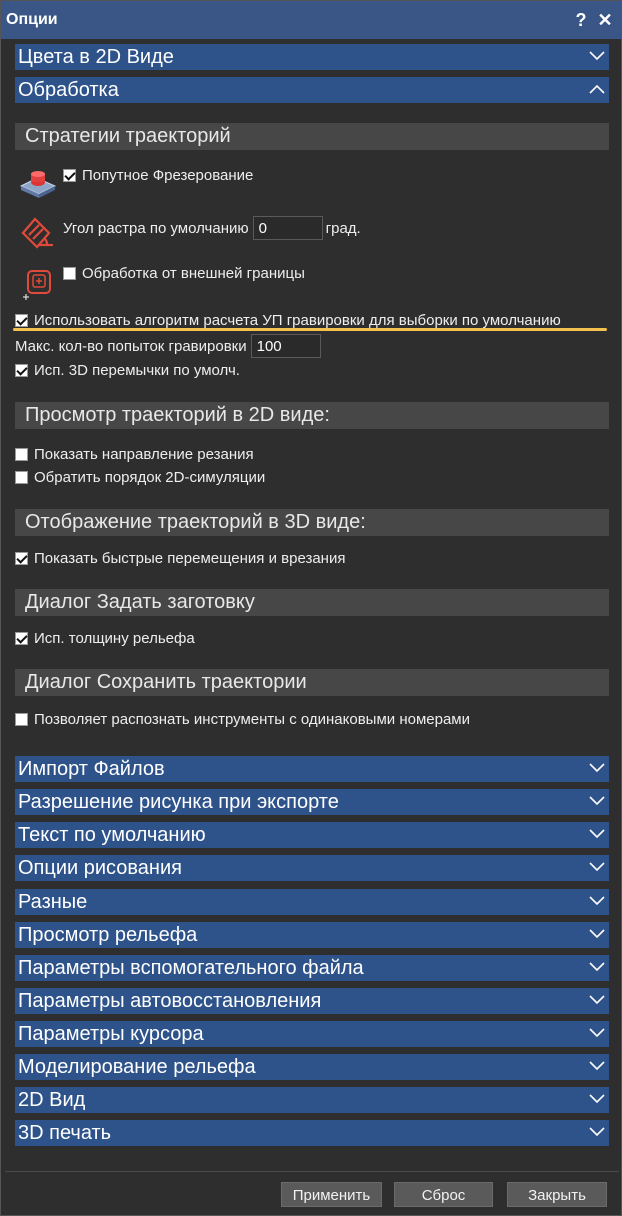  What do you see at coordinates (68, 90) in the screenshot?
I see `section-label: Обработка` at bounding box center [68, 90].